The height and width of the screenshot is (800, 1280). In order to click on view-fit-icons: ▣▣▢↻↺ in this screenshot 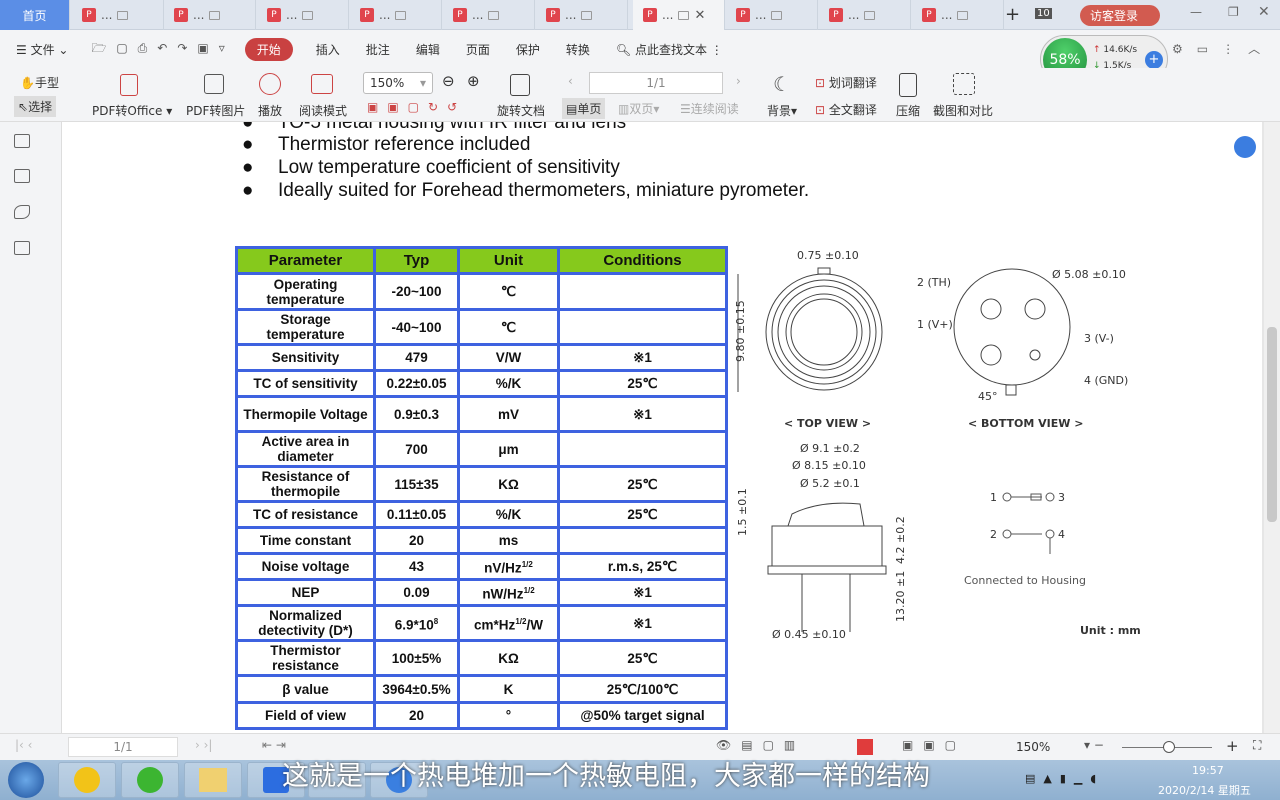, I will do `click(416, 107)`.